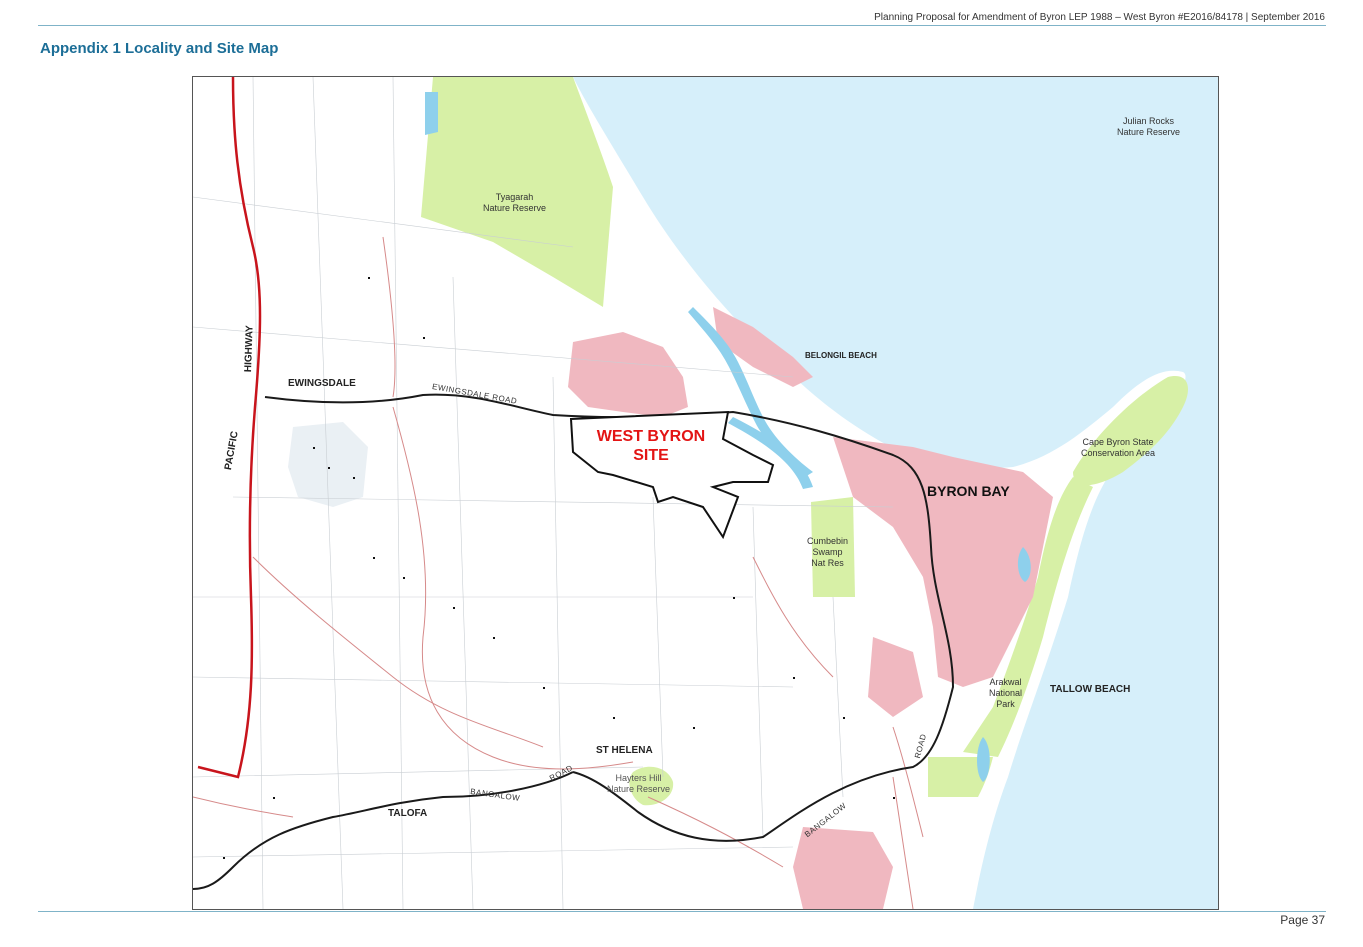  What do you see at coordinates (828, 552) in the screenshot?
I see `label-cumbebin-reserve: Cumbebin Swamp Nat Res` at bounding box center [828, 552].